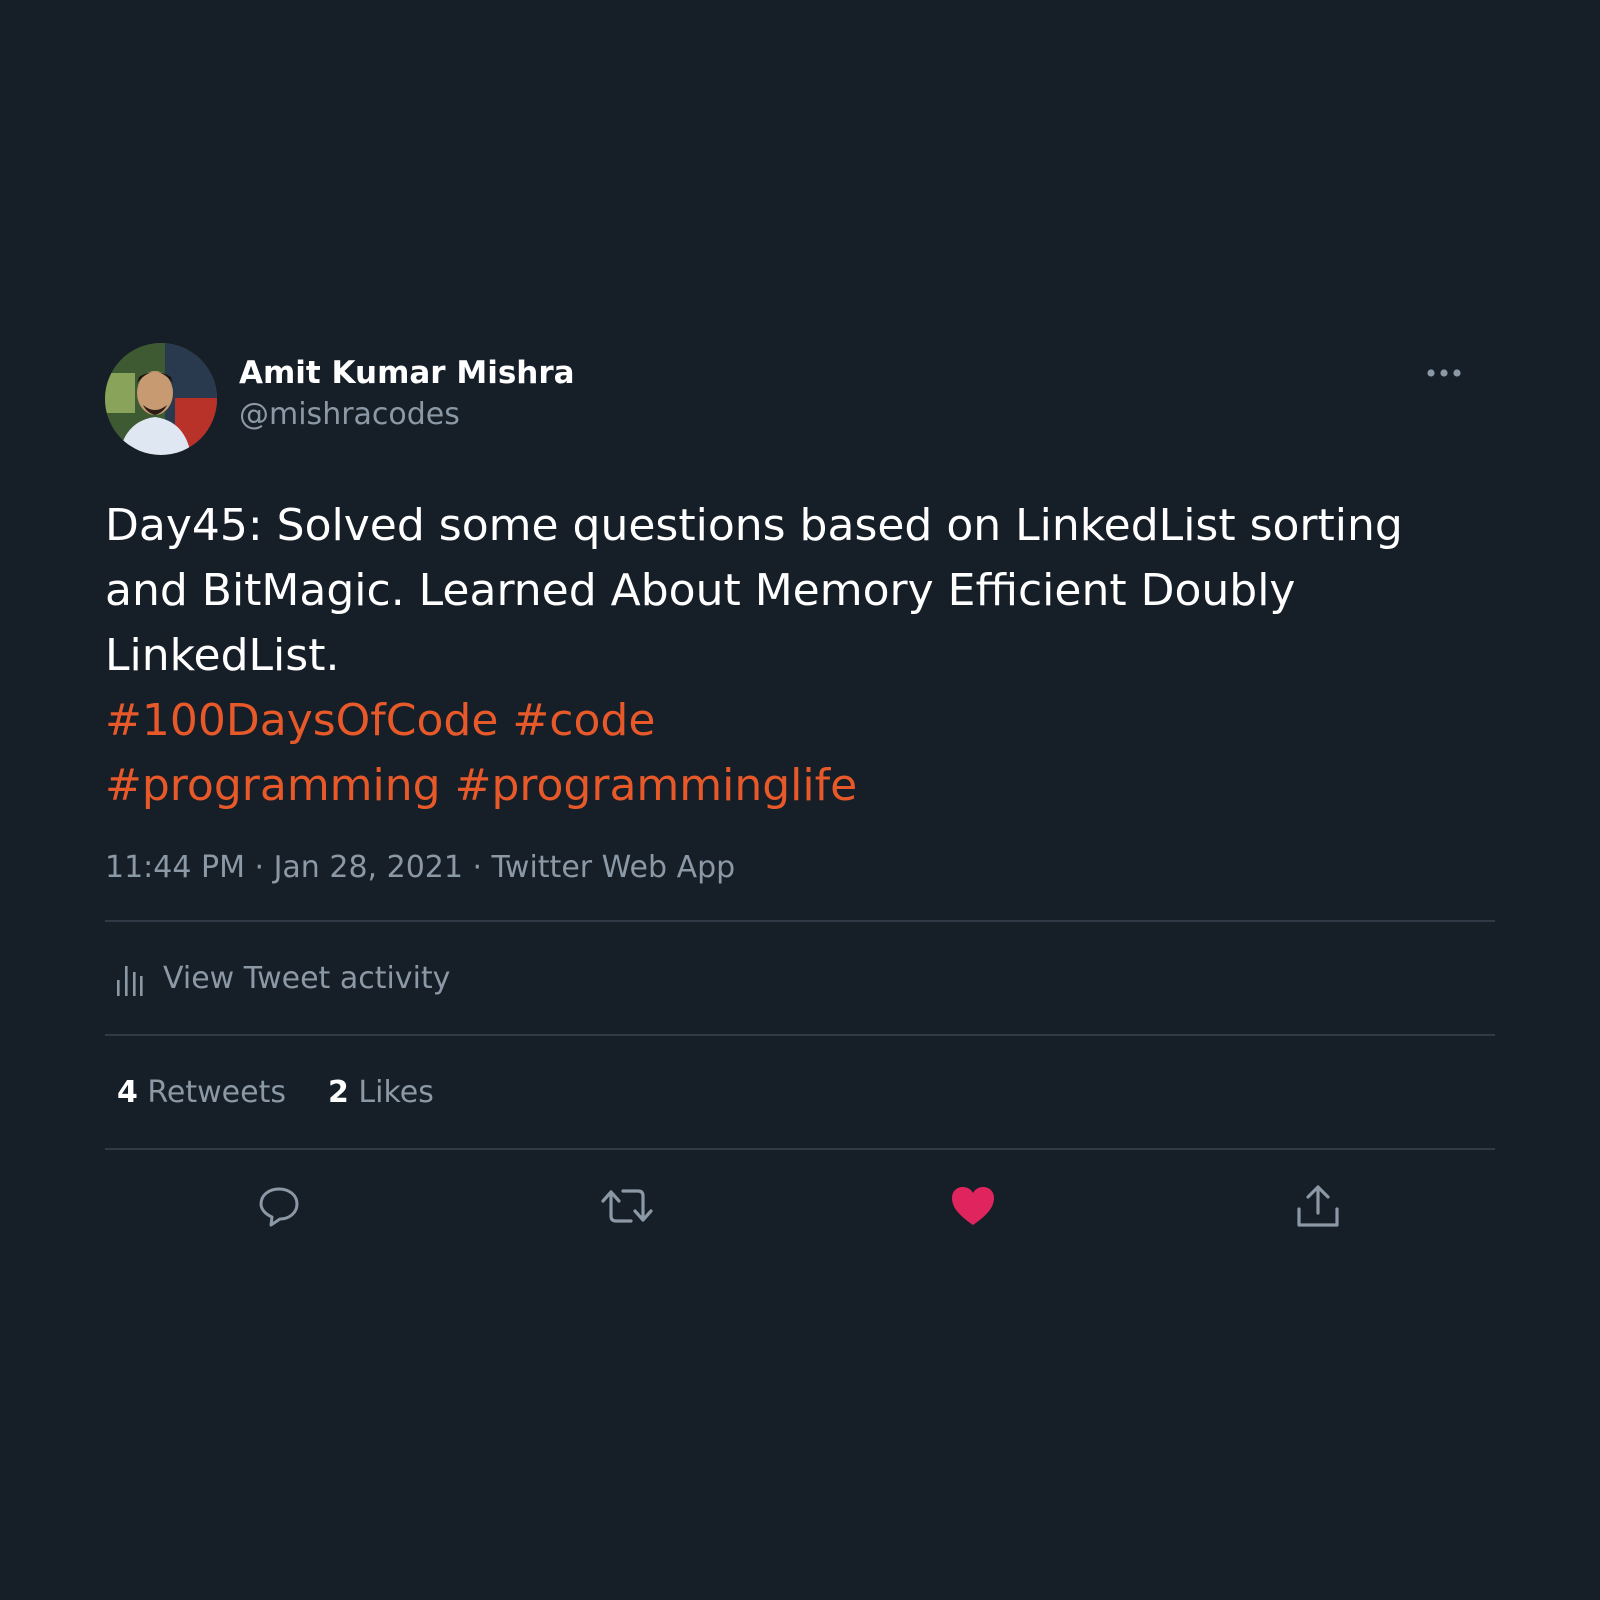 Image resolution: width=1600 pixels, height=1600 pixels. Describe the element at coordinates (273, 785) in the screenshot. I see `hashtag-link: #programming` at that location.